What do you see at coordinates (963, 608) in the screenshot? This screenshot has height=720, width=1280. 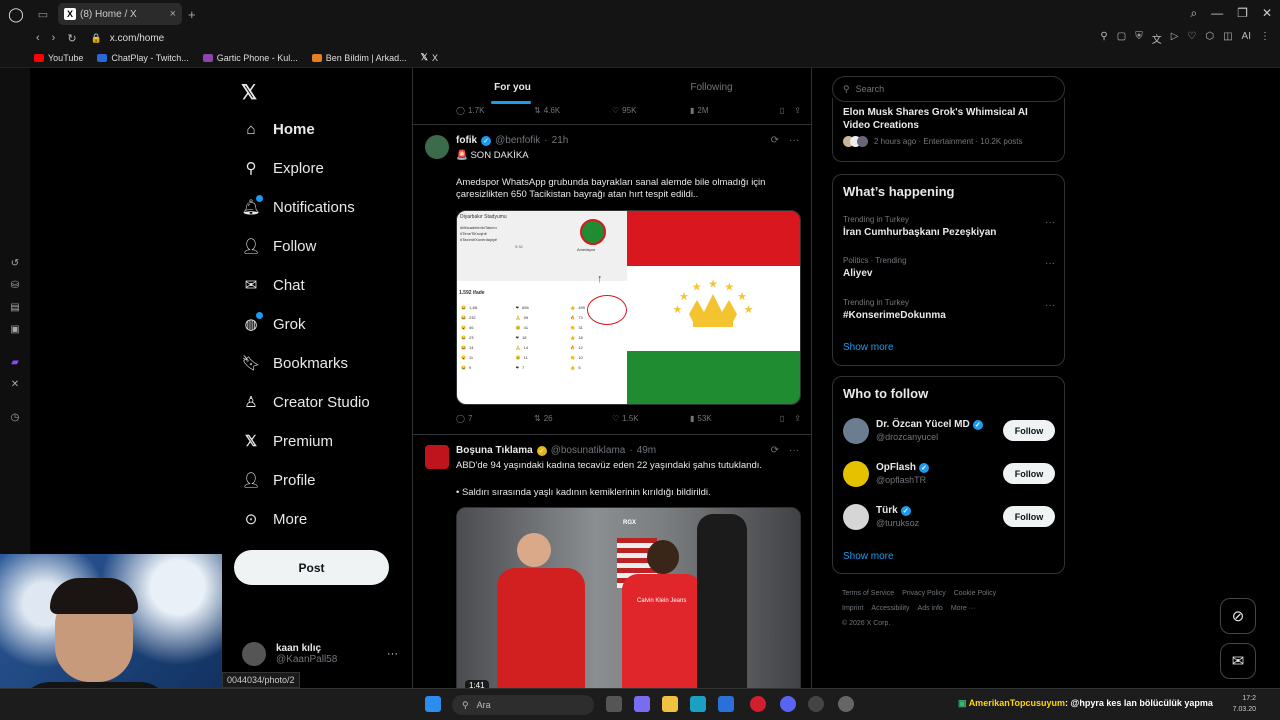 I see `footer-link: More ···` at bounding box center [963, 608].